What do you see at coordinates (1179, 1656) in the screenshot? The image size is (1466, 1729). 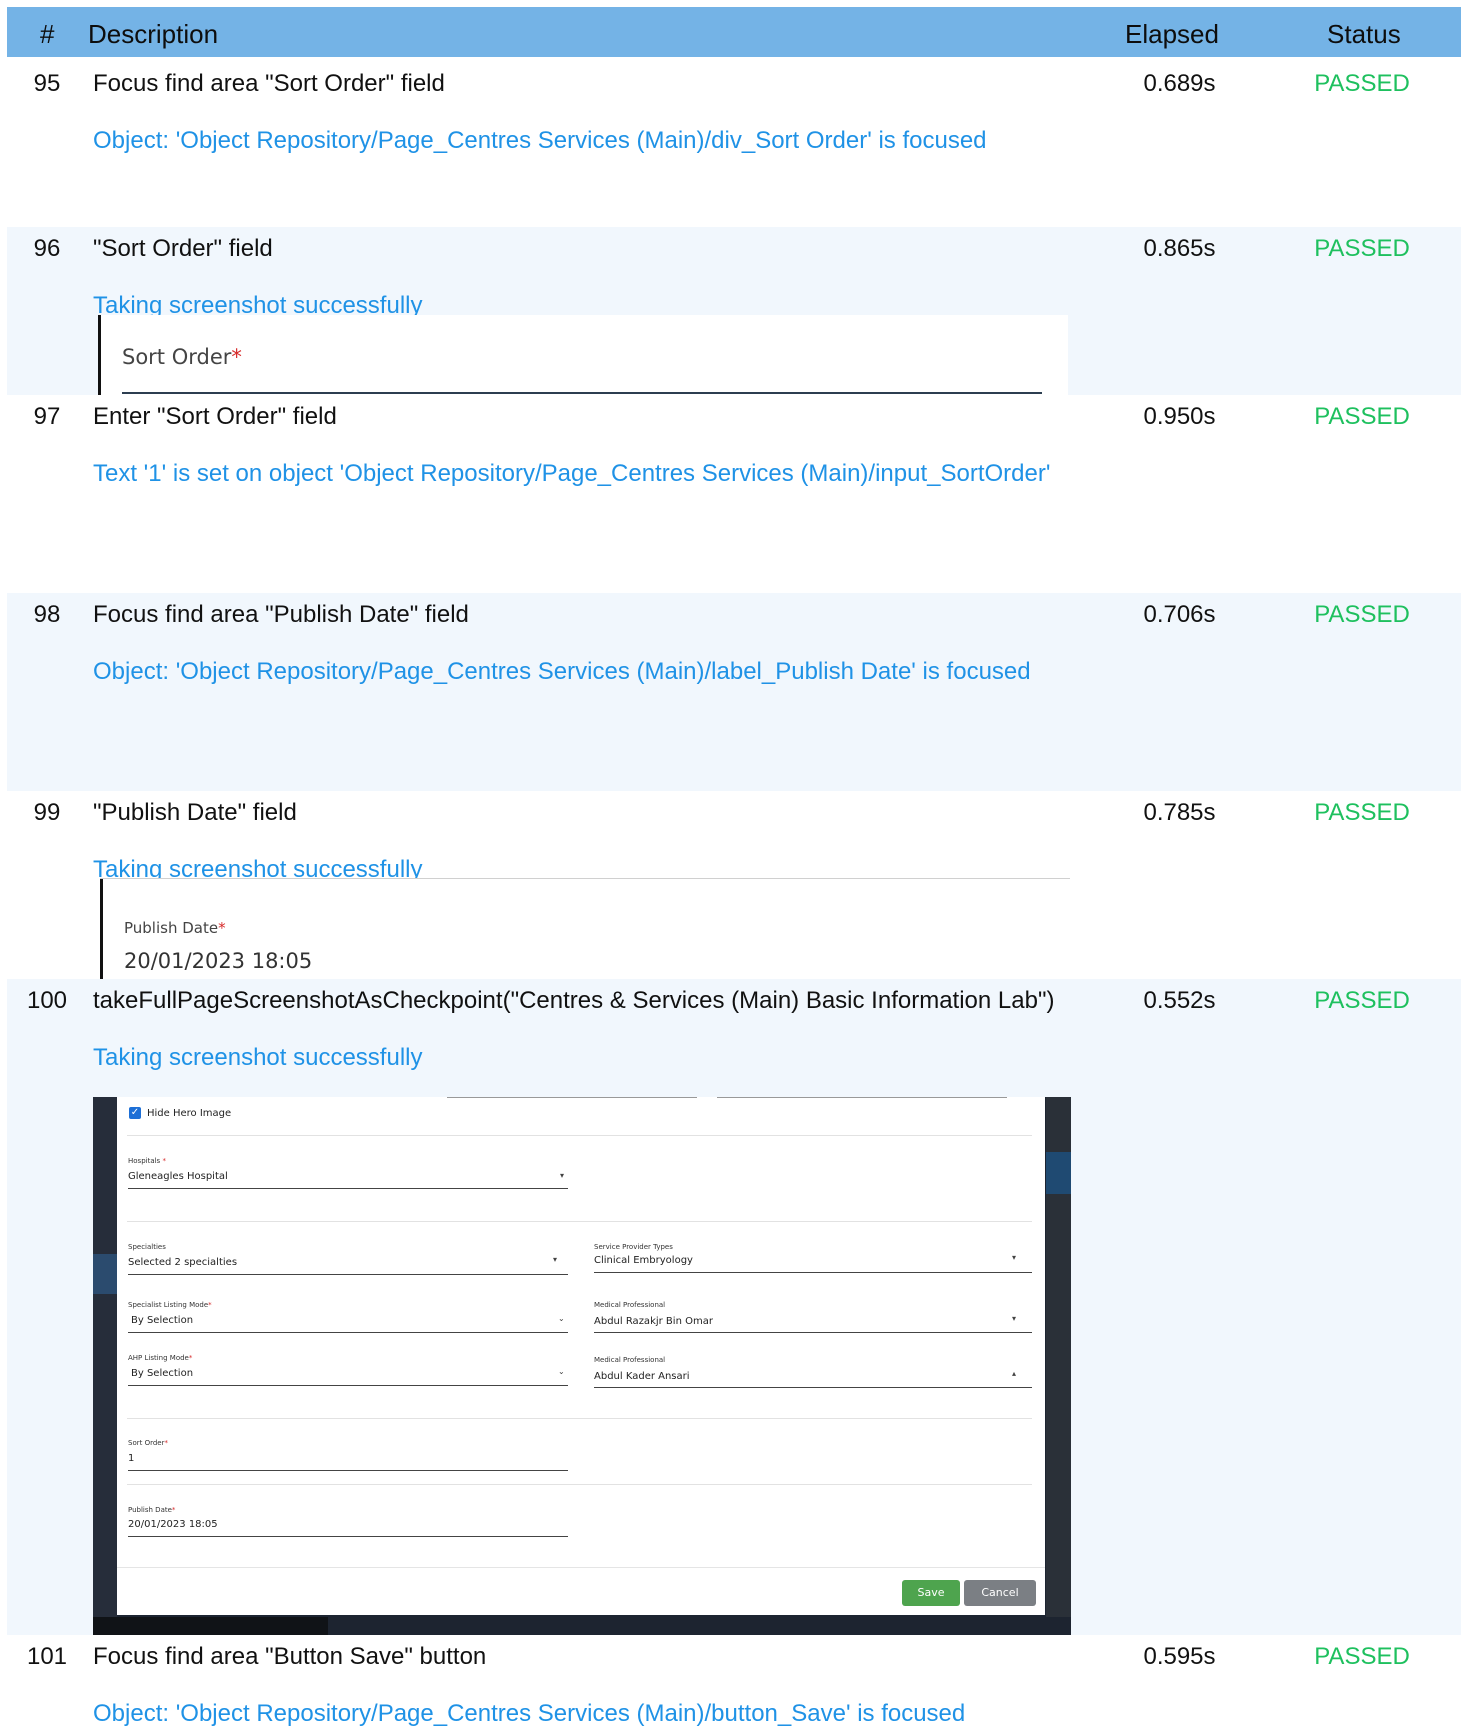 I see `step-elapsed: 0.595s` at bounding box center [1179, 1656].